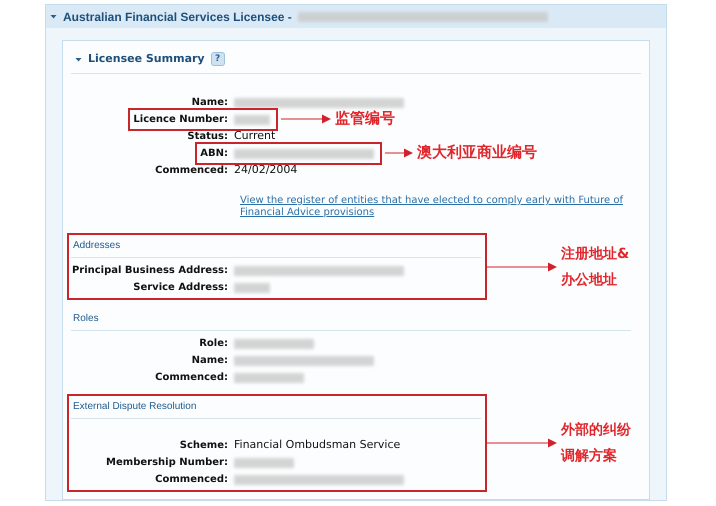 The image size is (716, 506). What do you see at coordinates (150, 270) in the screenshot?
I see `field-label: Principal Business Address:` at bounding box center [150, 270].